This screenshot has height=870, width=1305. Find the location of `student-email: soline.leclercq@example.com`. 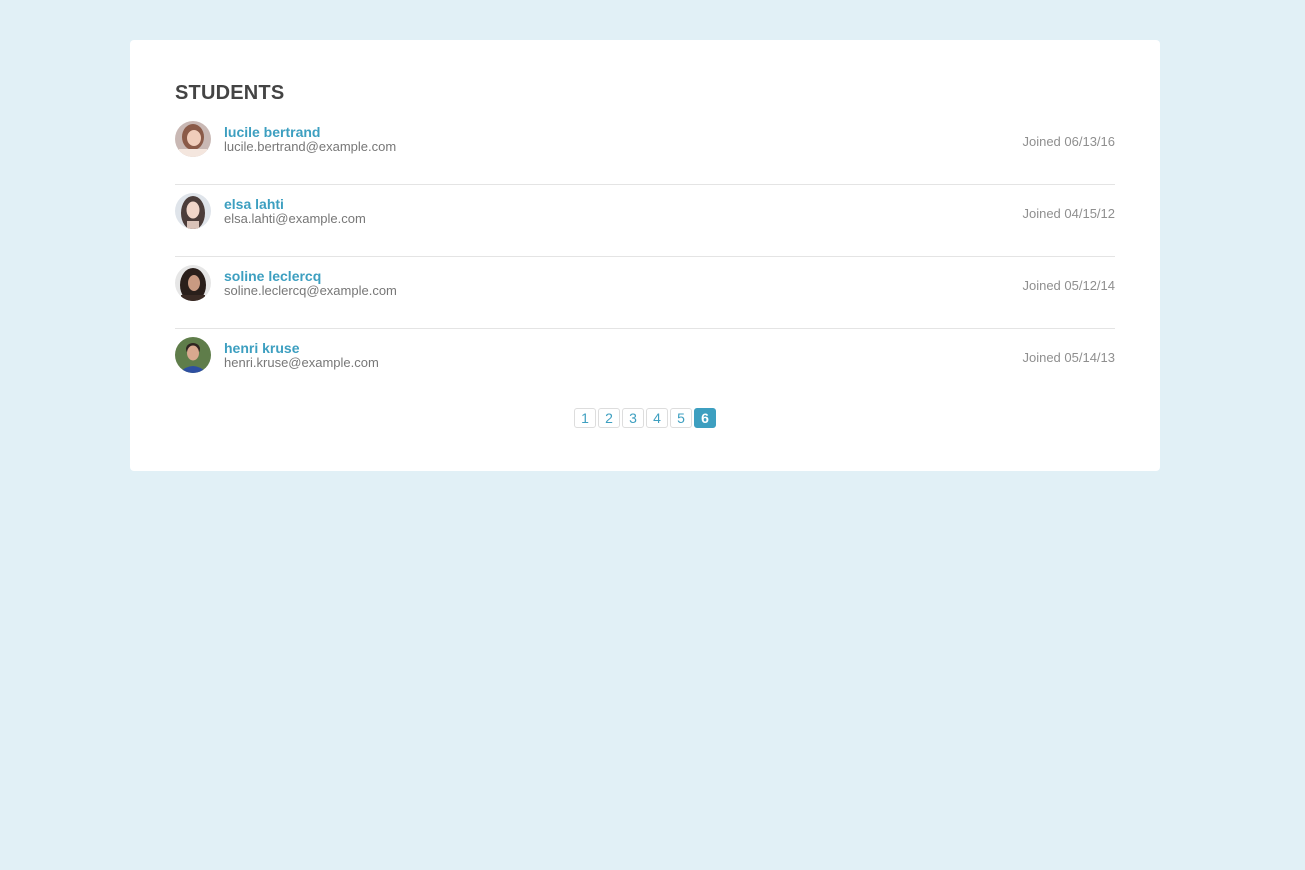

student-email: soline.leclercq@example.com is located at coordinates (310, 290).